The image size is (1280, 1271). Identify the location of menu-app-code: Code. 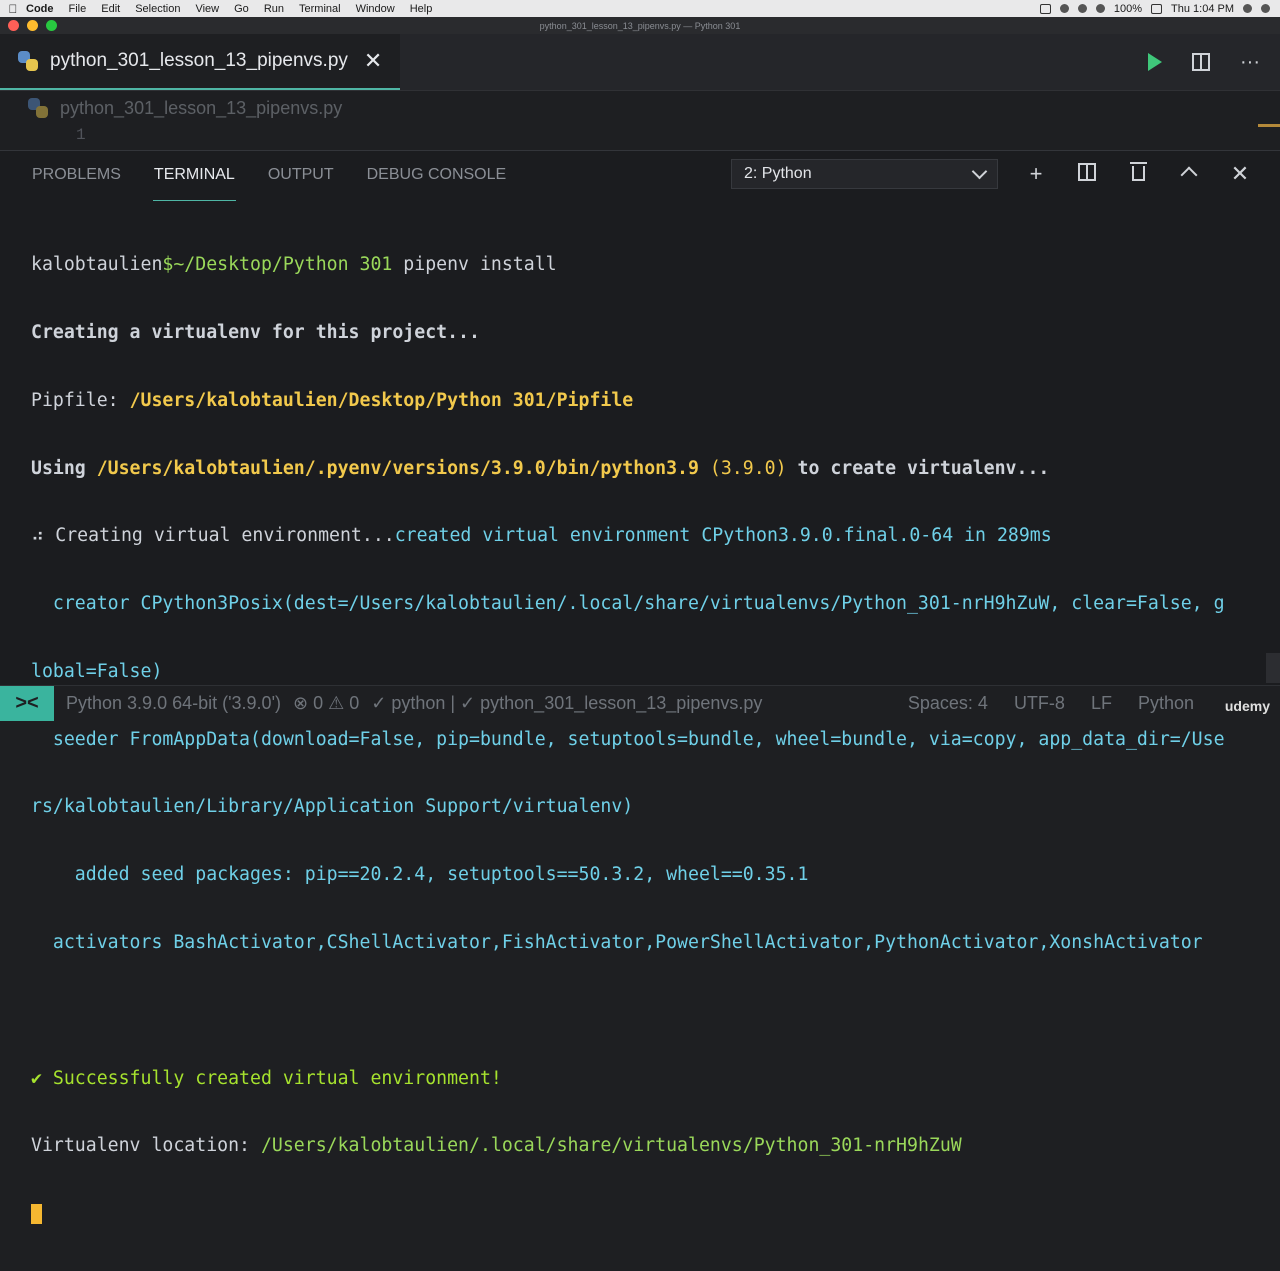
(40, 9).